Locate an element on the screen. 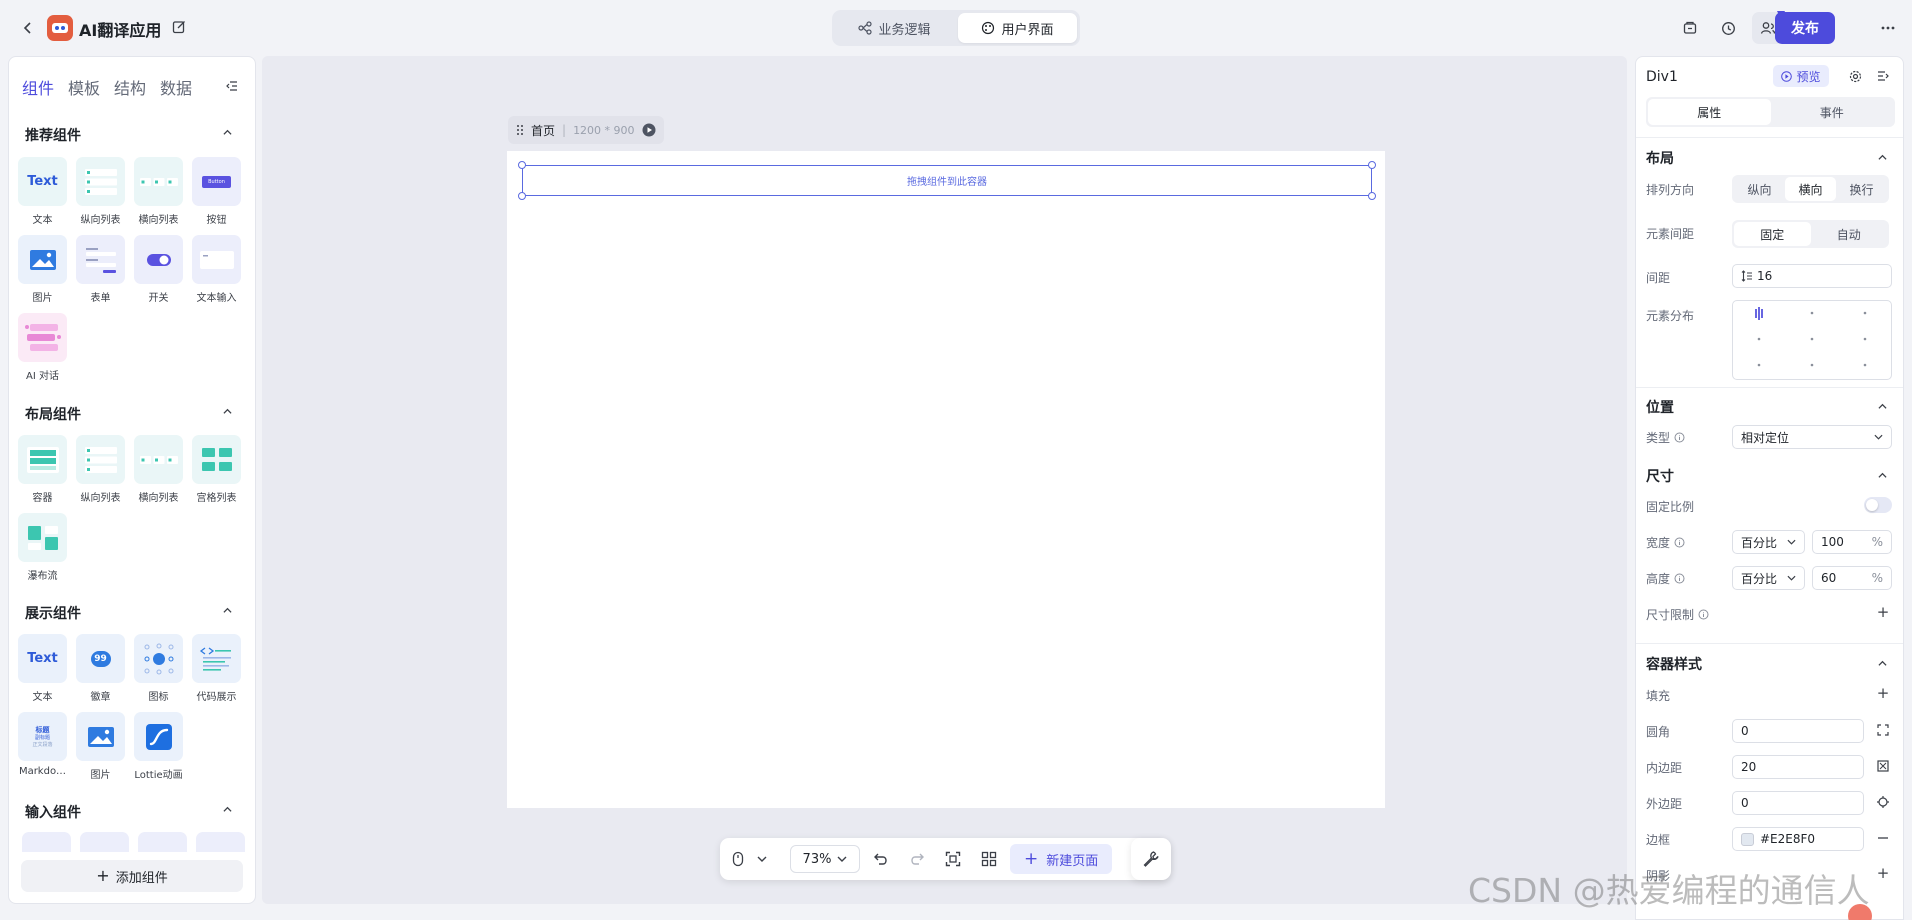  tools-button is located at coordinates (1151, 859).